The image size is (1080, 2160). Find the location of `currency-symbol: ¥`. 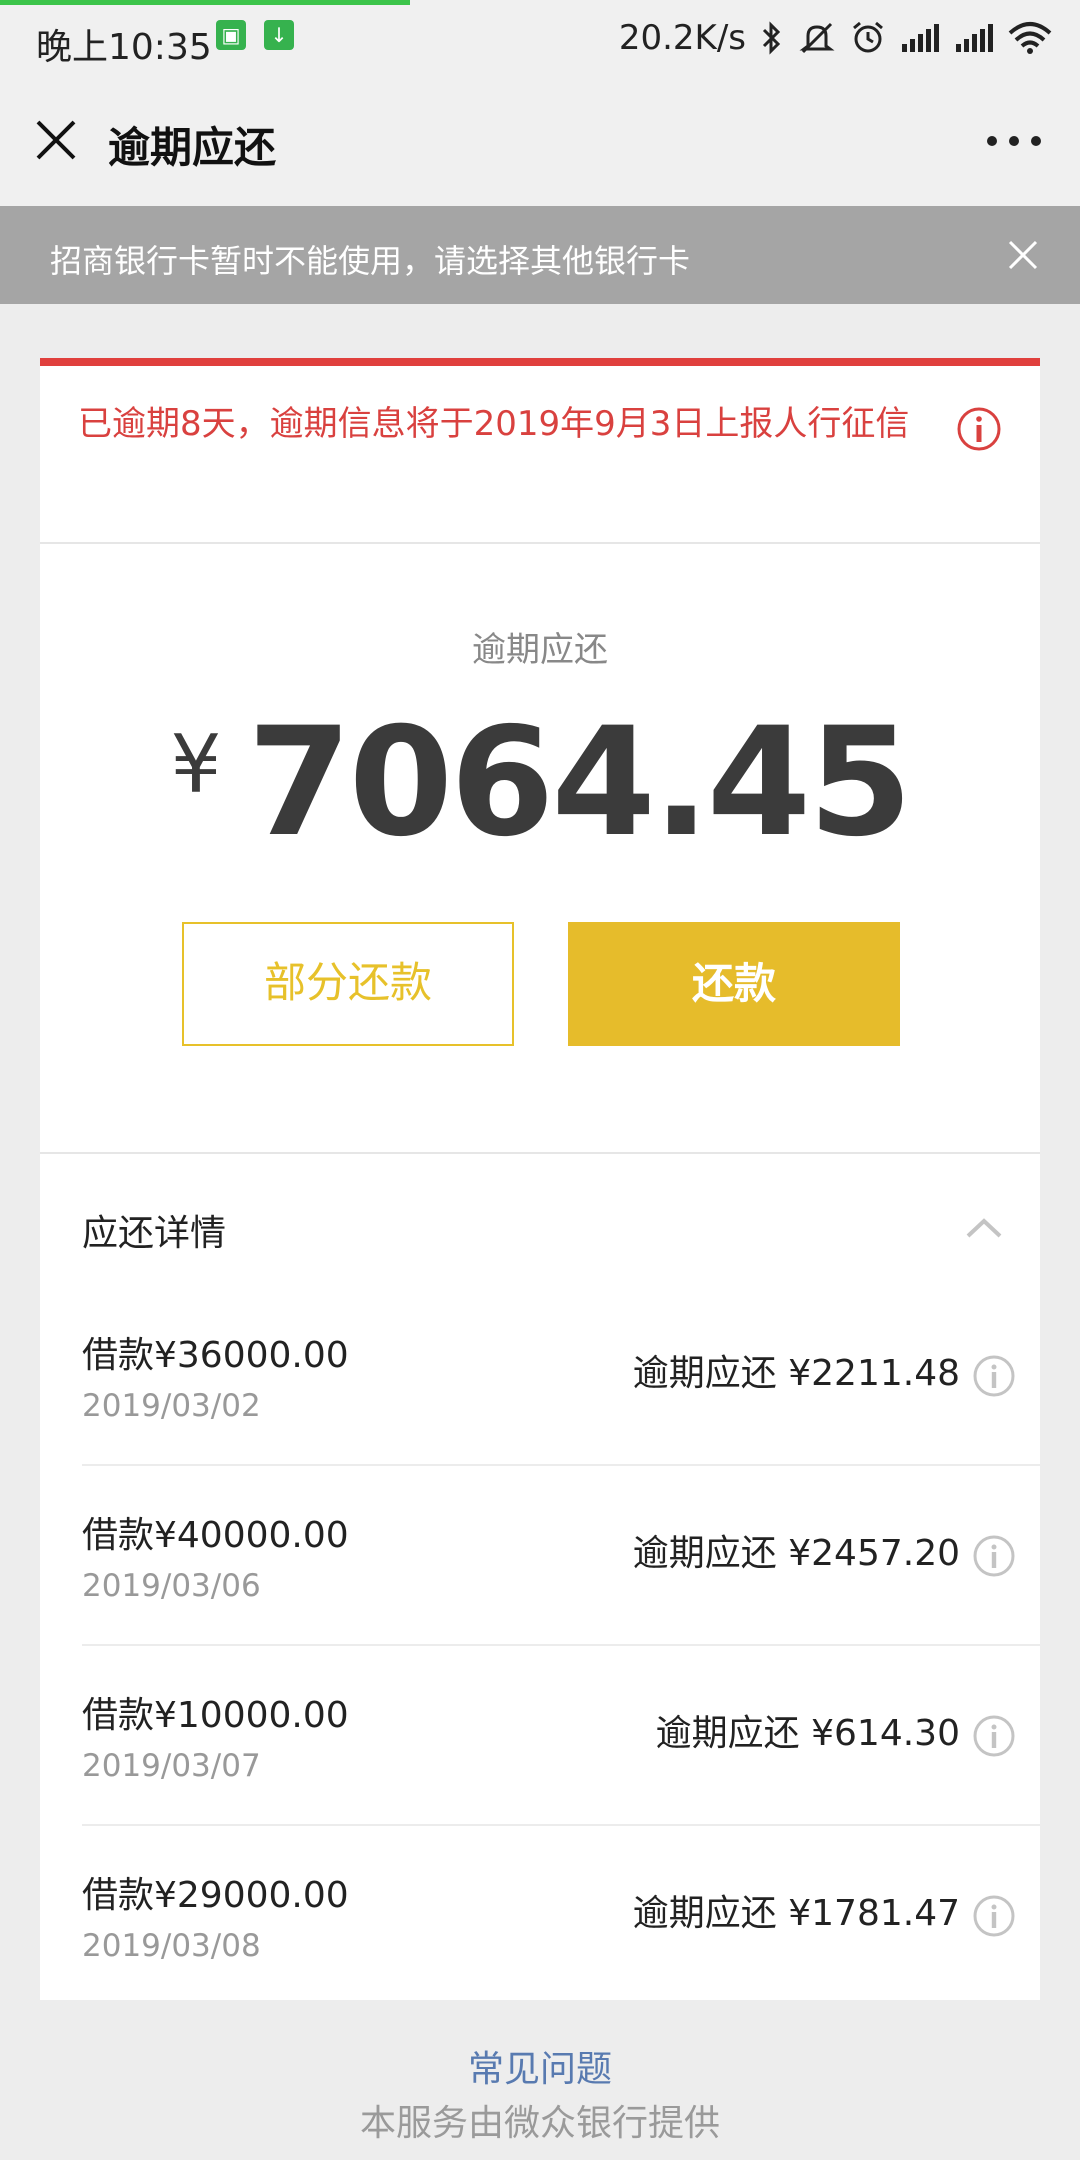

currency-symbol: ¥ is located at coordinates (196, 764).